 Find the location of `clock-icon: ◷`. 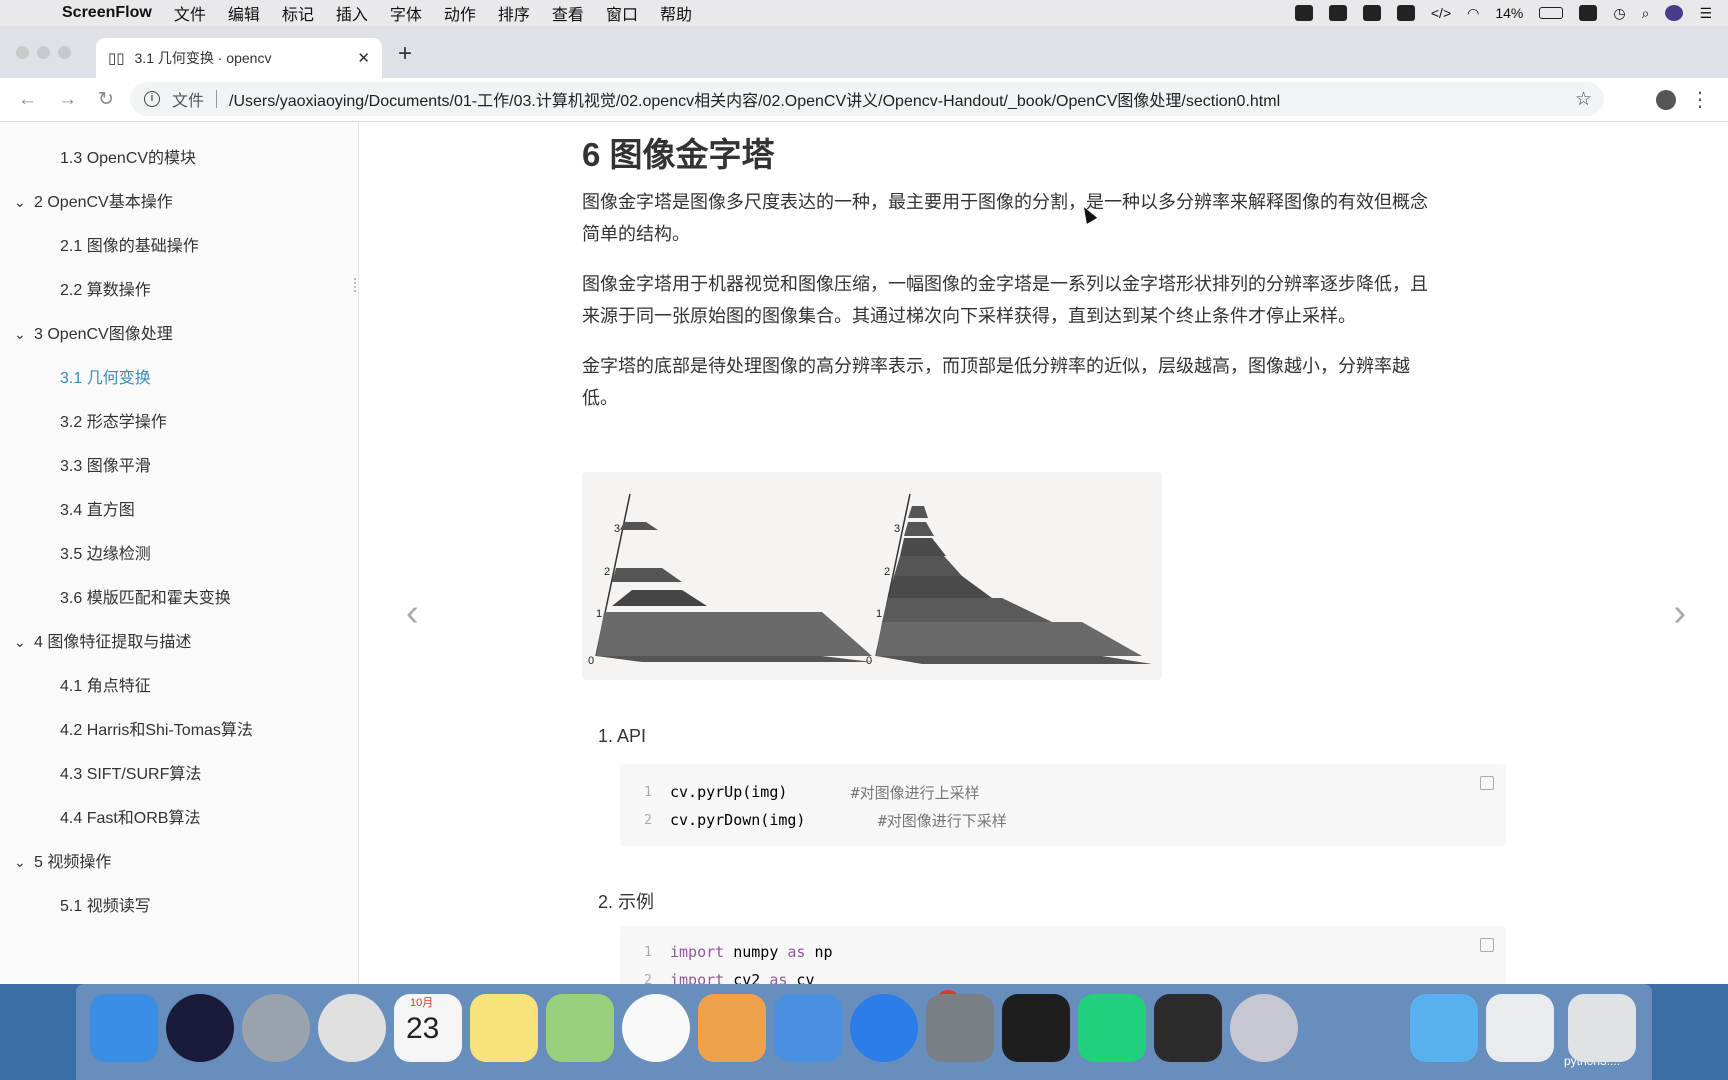

clock-icon: ◷ is located at coordinates (1619, 13).